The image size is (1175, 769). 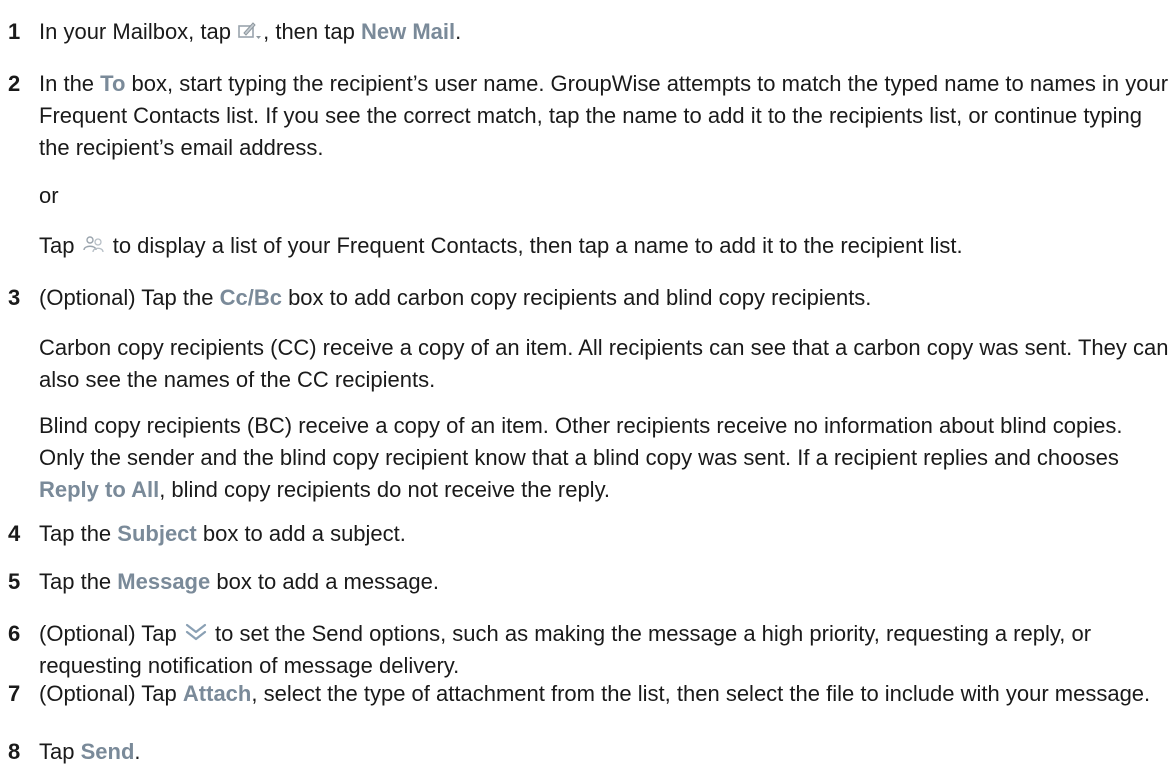 I want to click on step-text: Tap the Message box to add a message., so click(x=239, y=581).